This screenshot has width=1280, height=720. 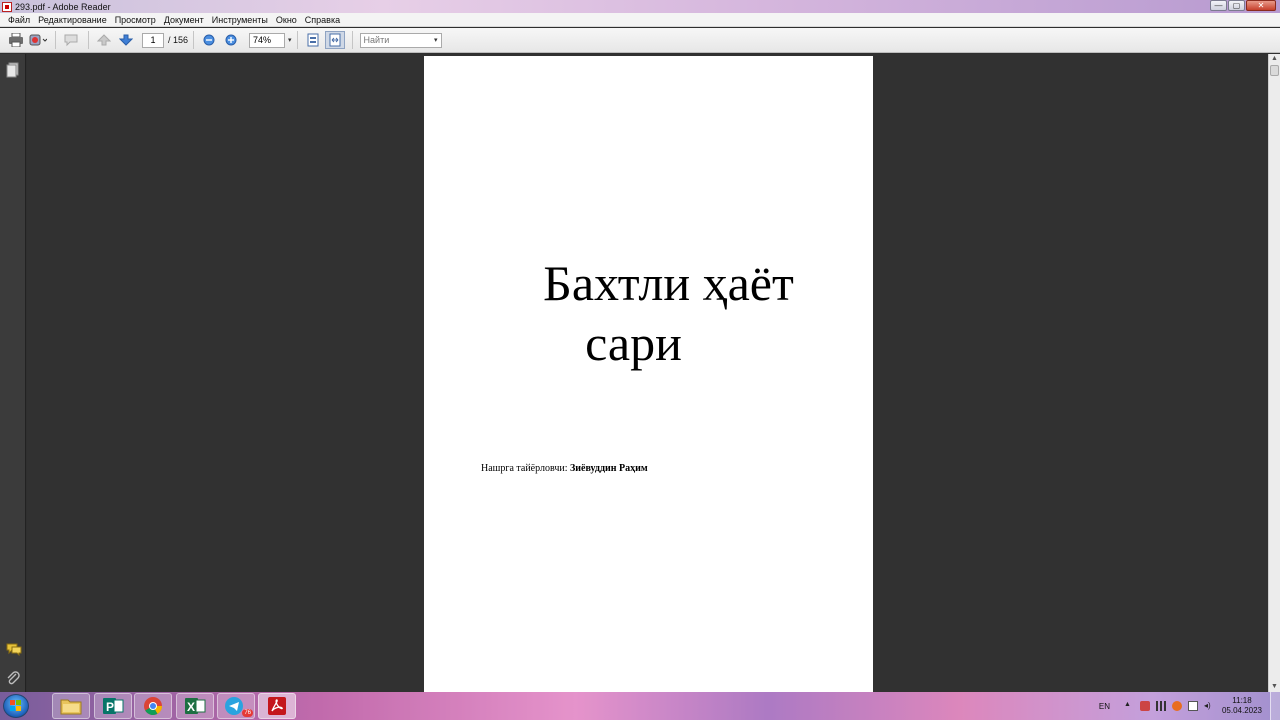 I want to click on menu-window: Окно, so click(x=286, y=20).